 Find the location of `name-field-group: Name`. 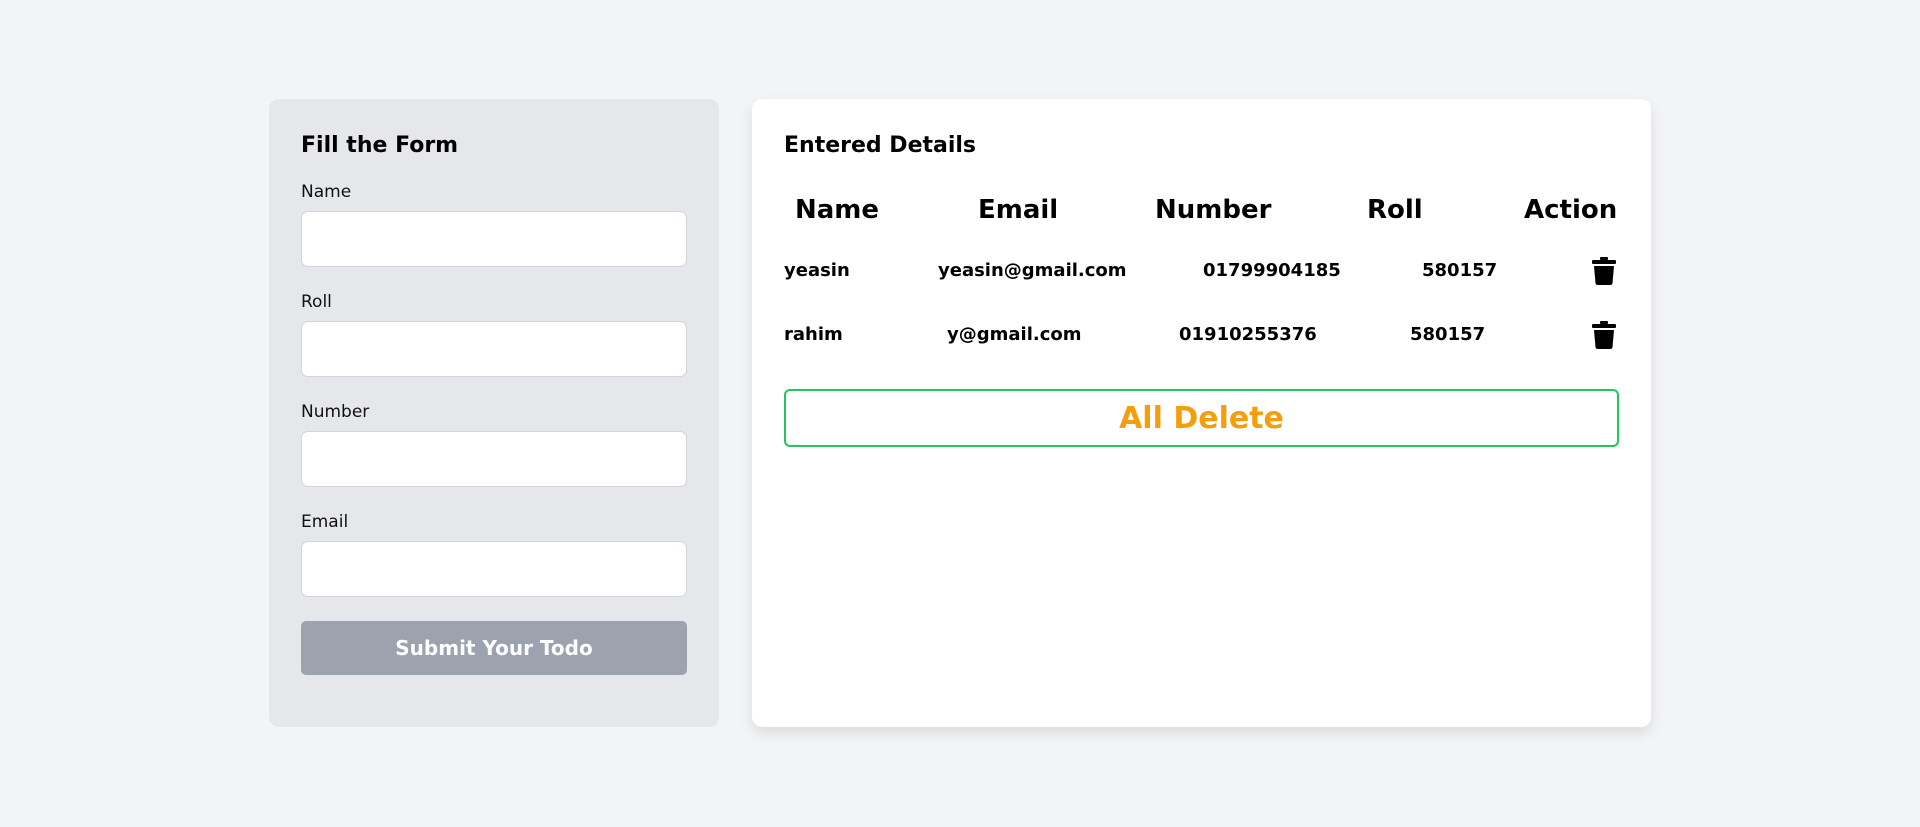

name-field-group: Name is located at coordinates (494, 224).